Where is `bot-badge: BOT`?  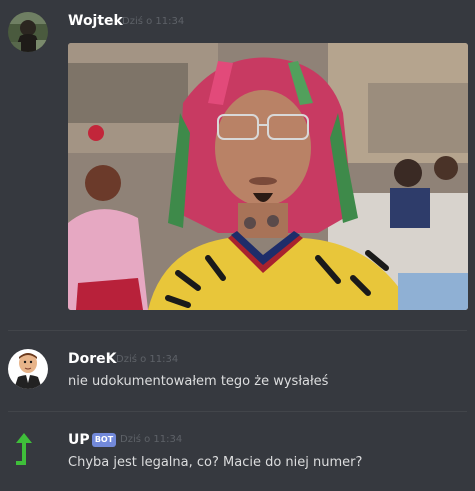
bot-badge: BOT is located at coordinates (104, 440).